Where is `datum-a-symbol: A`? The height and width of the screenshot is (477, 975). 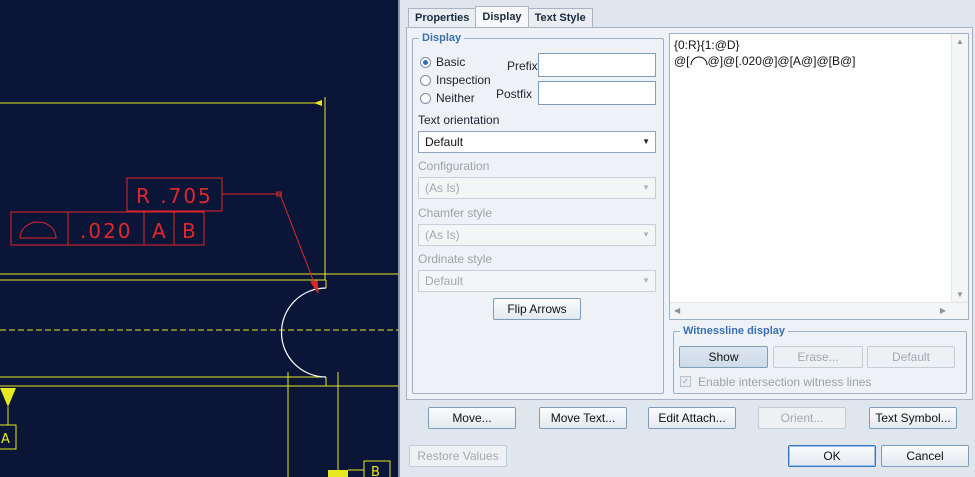 datum-a-symbol: A is located at coordinates (8, 419).